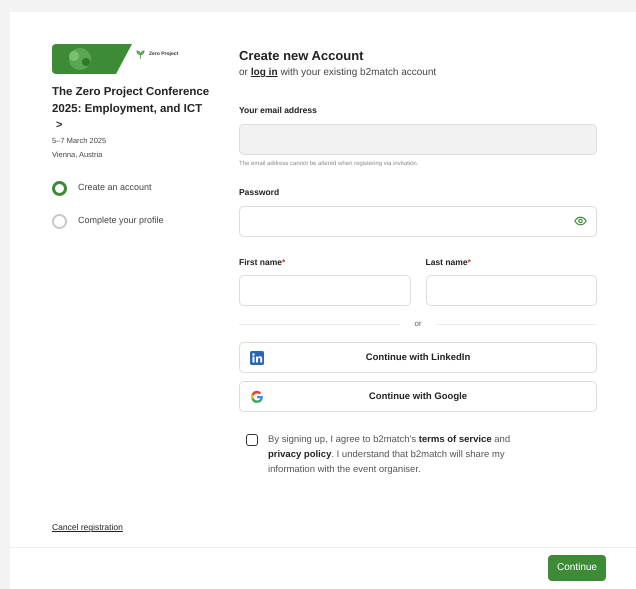 The width and height of the screenshot is (636, 589). Describe the element at coordinates (87, 527) in the screenshot. I see `cancel-link: Cancel registration` at that location.